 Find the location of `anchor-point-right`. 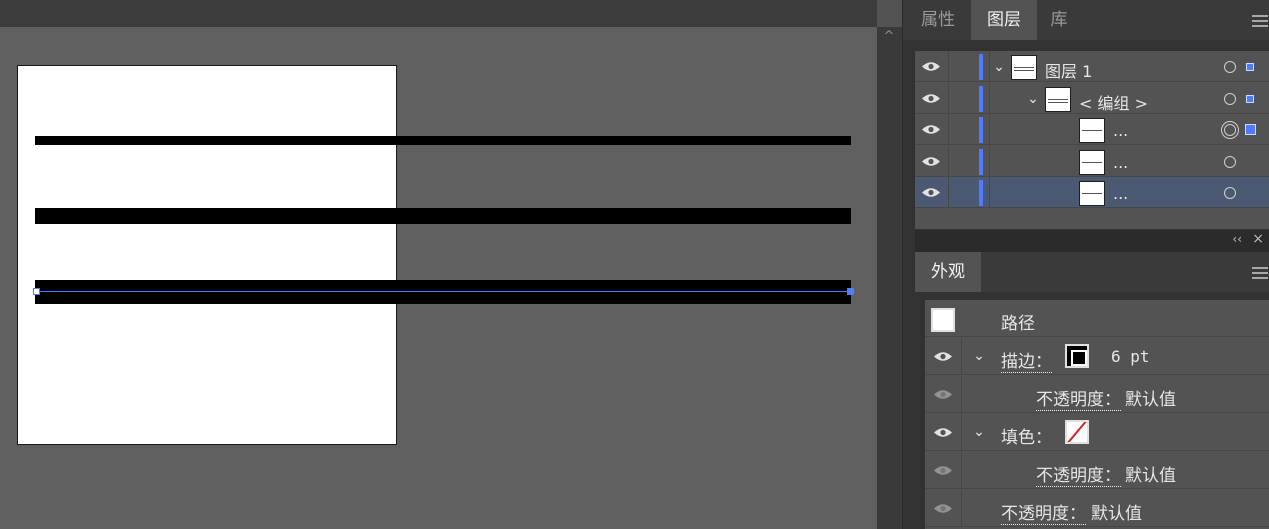

anchor-point-right is located at coordinates (850, 291).